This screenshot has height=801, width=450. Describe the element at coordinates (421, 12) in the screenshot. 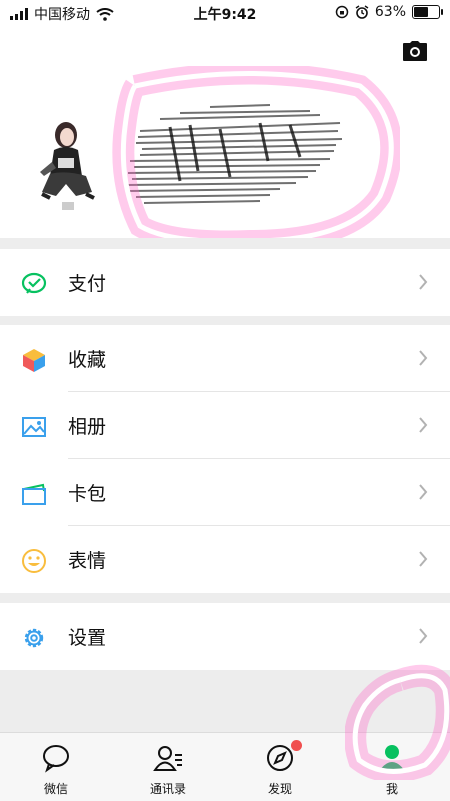

I see `battery-fill` at that location.